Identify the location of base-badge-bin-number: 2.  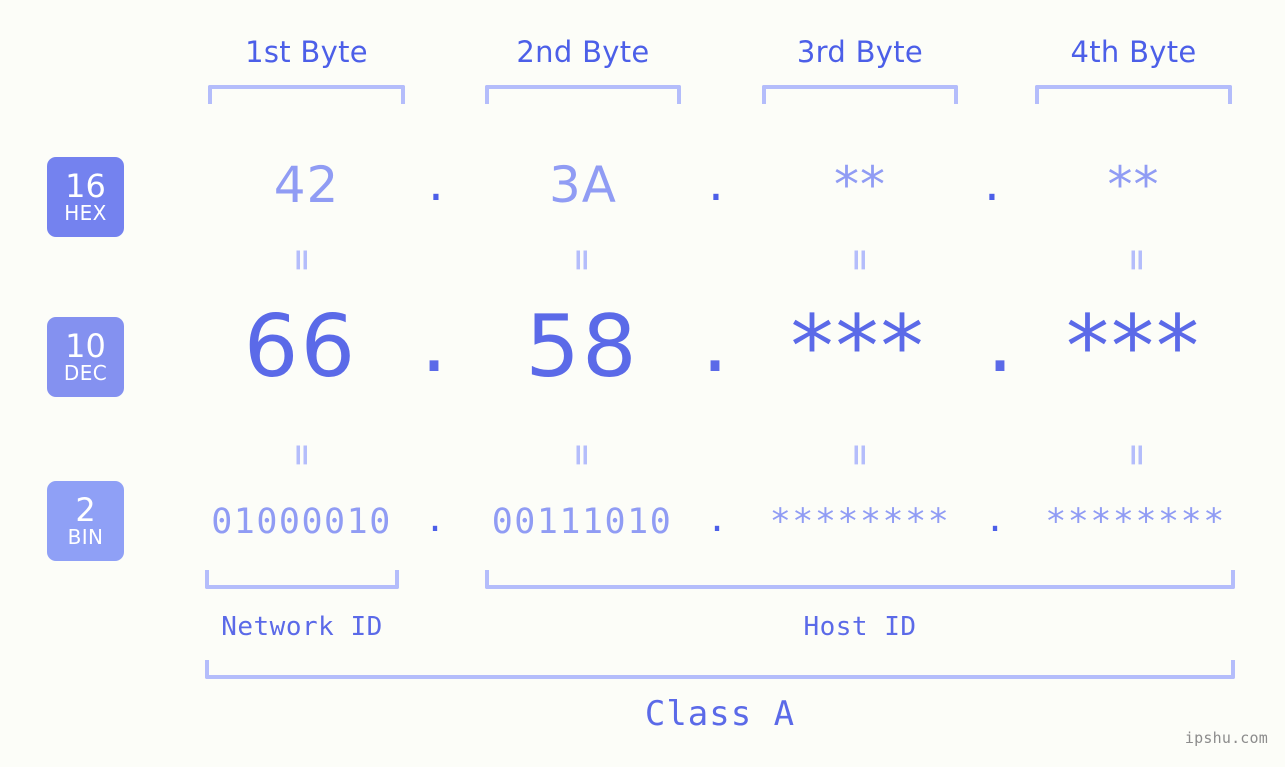
(85, 510).